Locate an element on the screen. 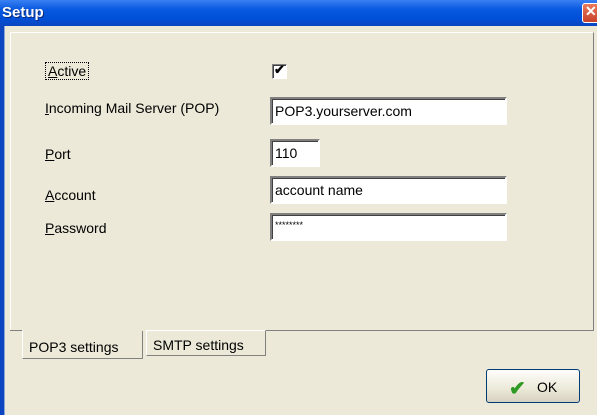  ok-button: ✔ OK is located at coordinates (533, 386).